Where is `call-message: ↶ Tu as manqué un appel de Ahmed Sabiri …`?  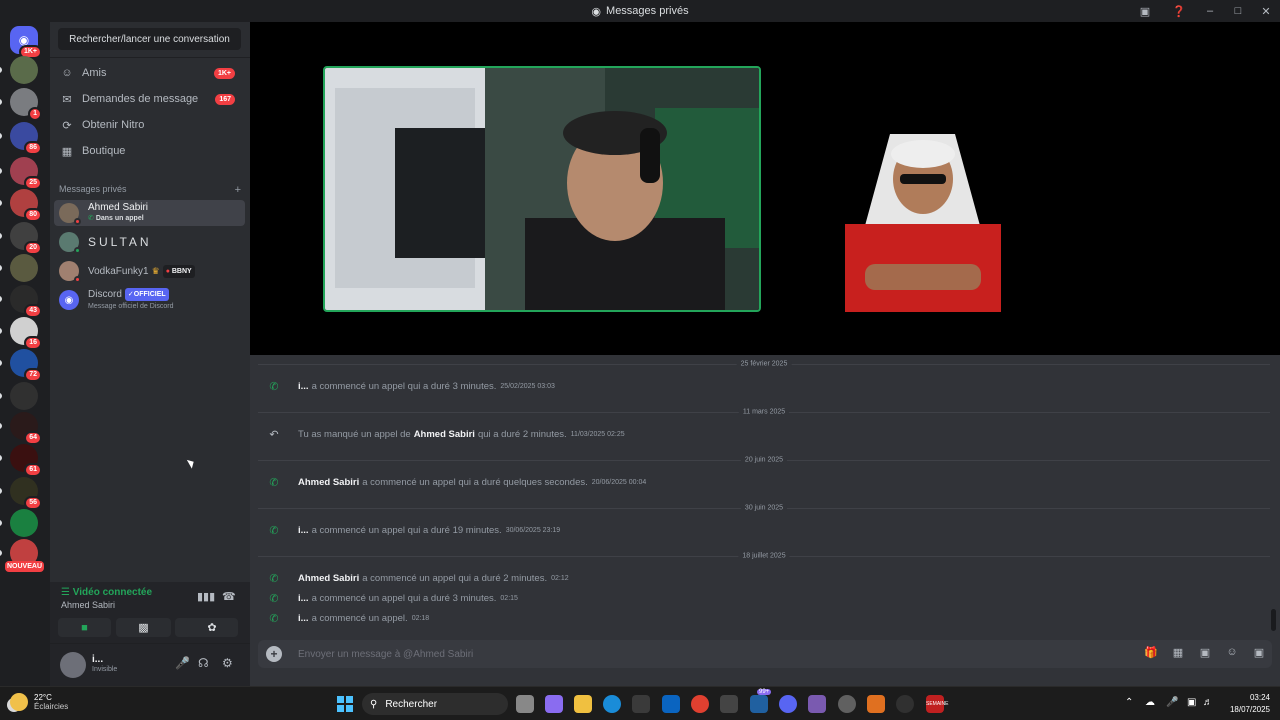
call-message: ↶ Tu as manqué un appel de Ahmed Sabiri … is located at coordinates (760, 434).